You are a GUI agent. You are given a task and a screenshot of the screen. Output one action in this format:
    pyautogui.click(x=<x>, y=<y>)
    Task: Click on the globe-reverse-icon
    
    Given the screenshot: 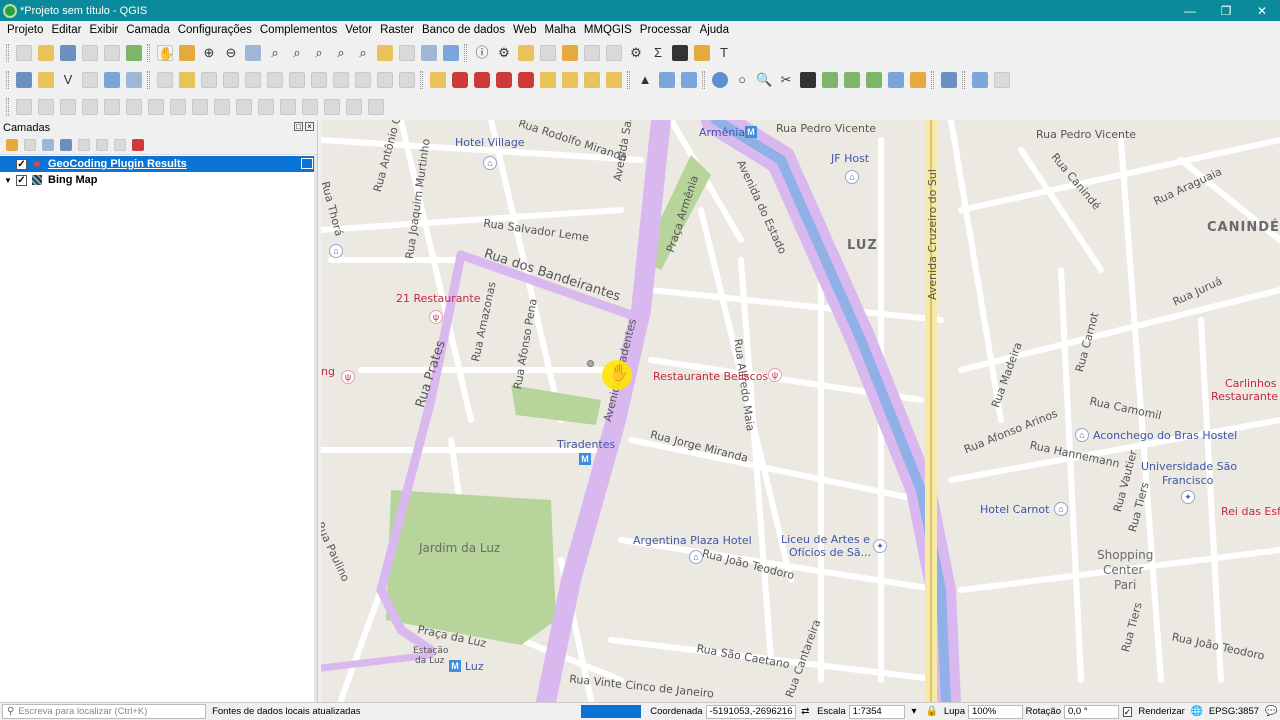 What is the action you would take?
    pyautogui.click(x=689, y=79)
    